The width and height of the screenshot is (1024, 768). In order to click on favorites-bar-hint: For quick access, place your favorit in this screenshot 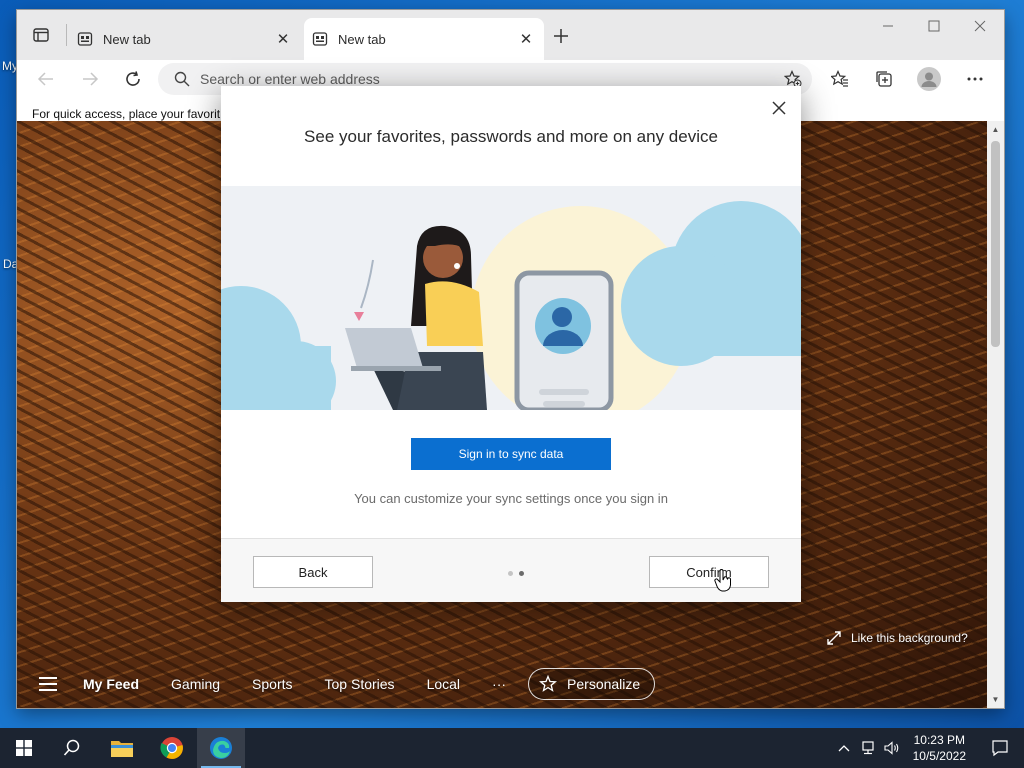, I will do `click(126, 114)`.